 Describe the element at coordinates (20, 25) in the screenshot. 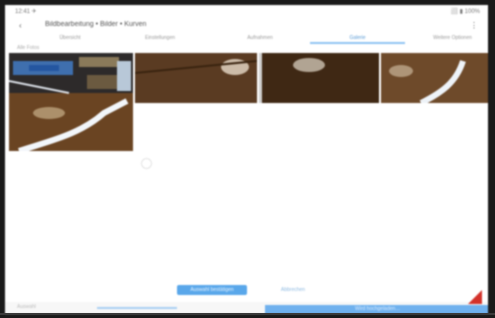

I see `back-icon: ‹` at that location.